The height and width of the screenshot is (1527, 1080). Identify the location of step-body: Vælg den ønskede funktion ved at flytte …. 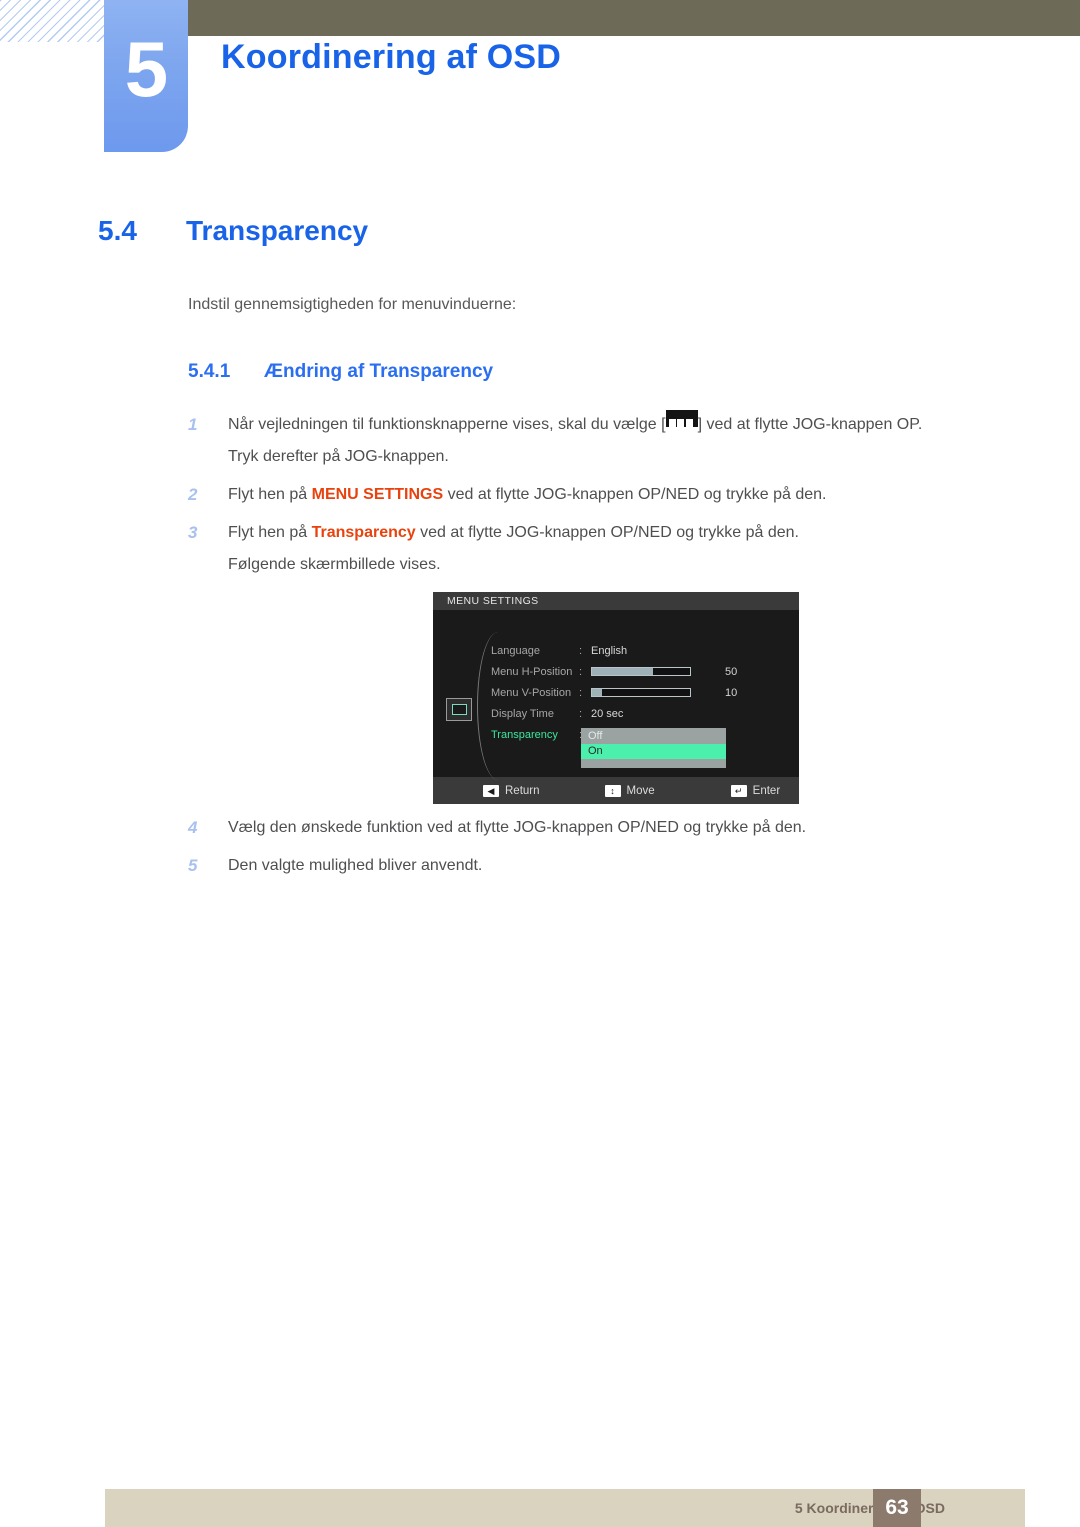
(517, 827).